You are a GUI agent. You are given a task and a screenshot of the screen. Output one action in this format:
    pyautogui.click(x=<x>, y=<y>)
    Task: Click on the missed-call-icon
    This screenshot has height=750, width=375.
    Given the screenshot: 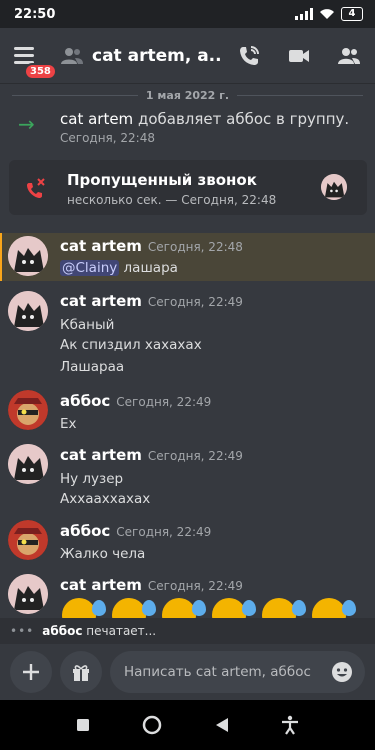 What is the action you would take?
    pyautogui.click(x=36, y=188)
    